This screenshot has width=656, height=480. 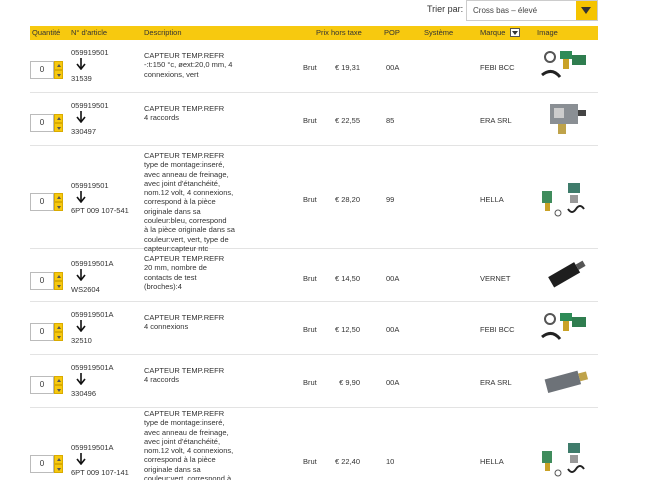 What do you see at coordinates (85, 289) in the screenshot?
I see `cross-reference: WS2604` at bounding box center [85, 289].